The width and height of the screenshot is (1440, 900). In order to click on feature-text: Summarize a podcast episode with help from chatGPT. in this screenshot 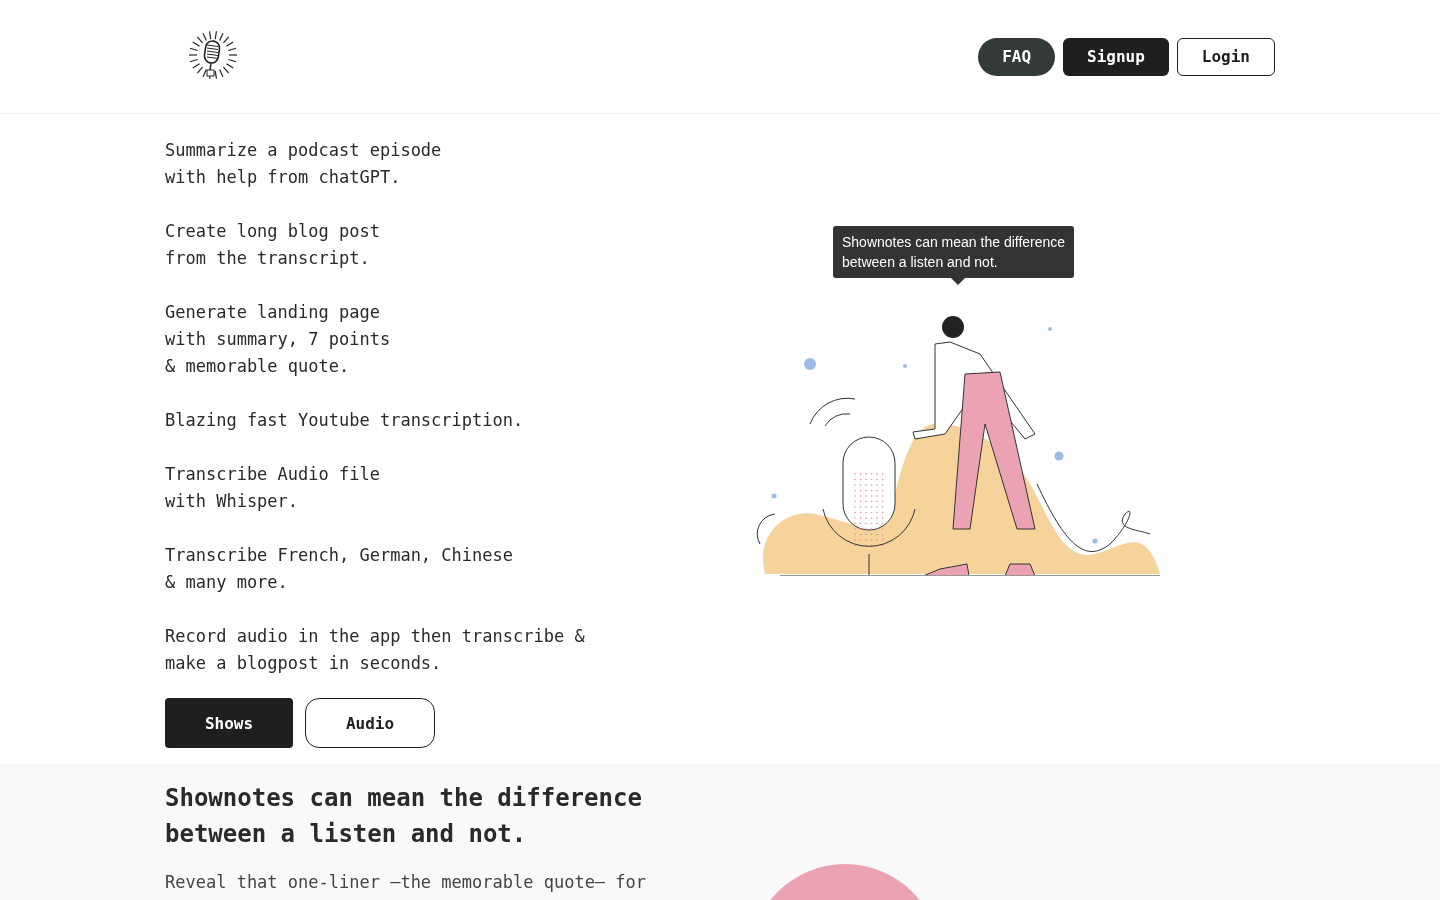, I will do `click(304, 164)`.